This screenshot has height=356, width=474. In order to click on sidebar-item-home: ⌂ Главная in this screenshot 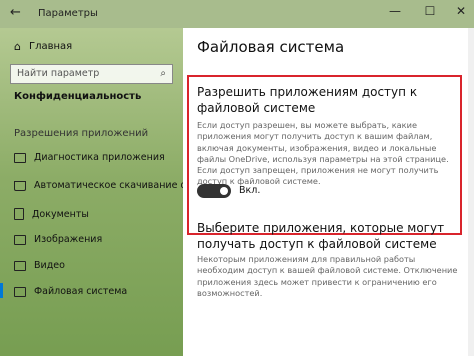, I will do `click(43, 46)`.